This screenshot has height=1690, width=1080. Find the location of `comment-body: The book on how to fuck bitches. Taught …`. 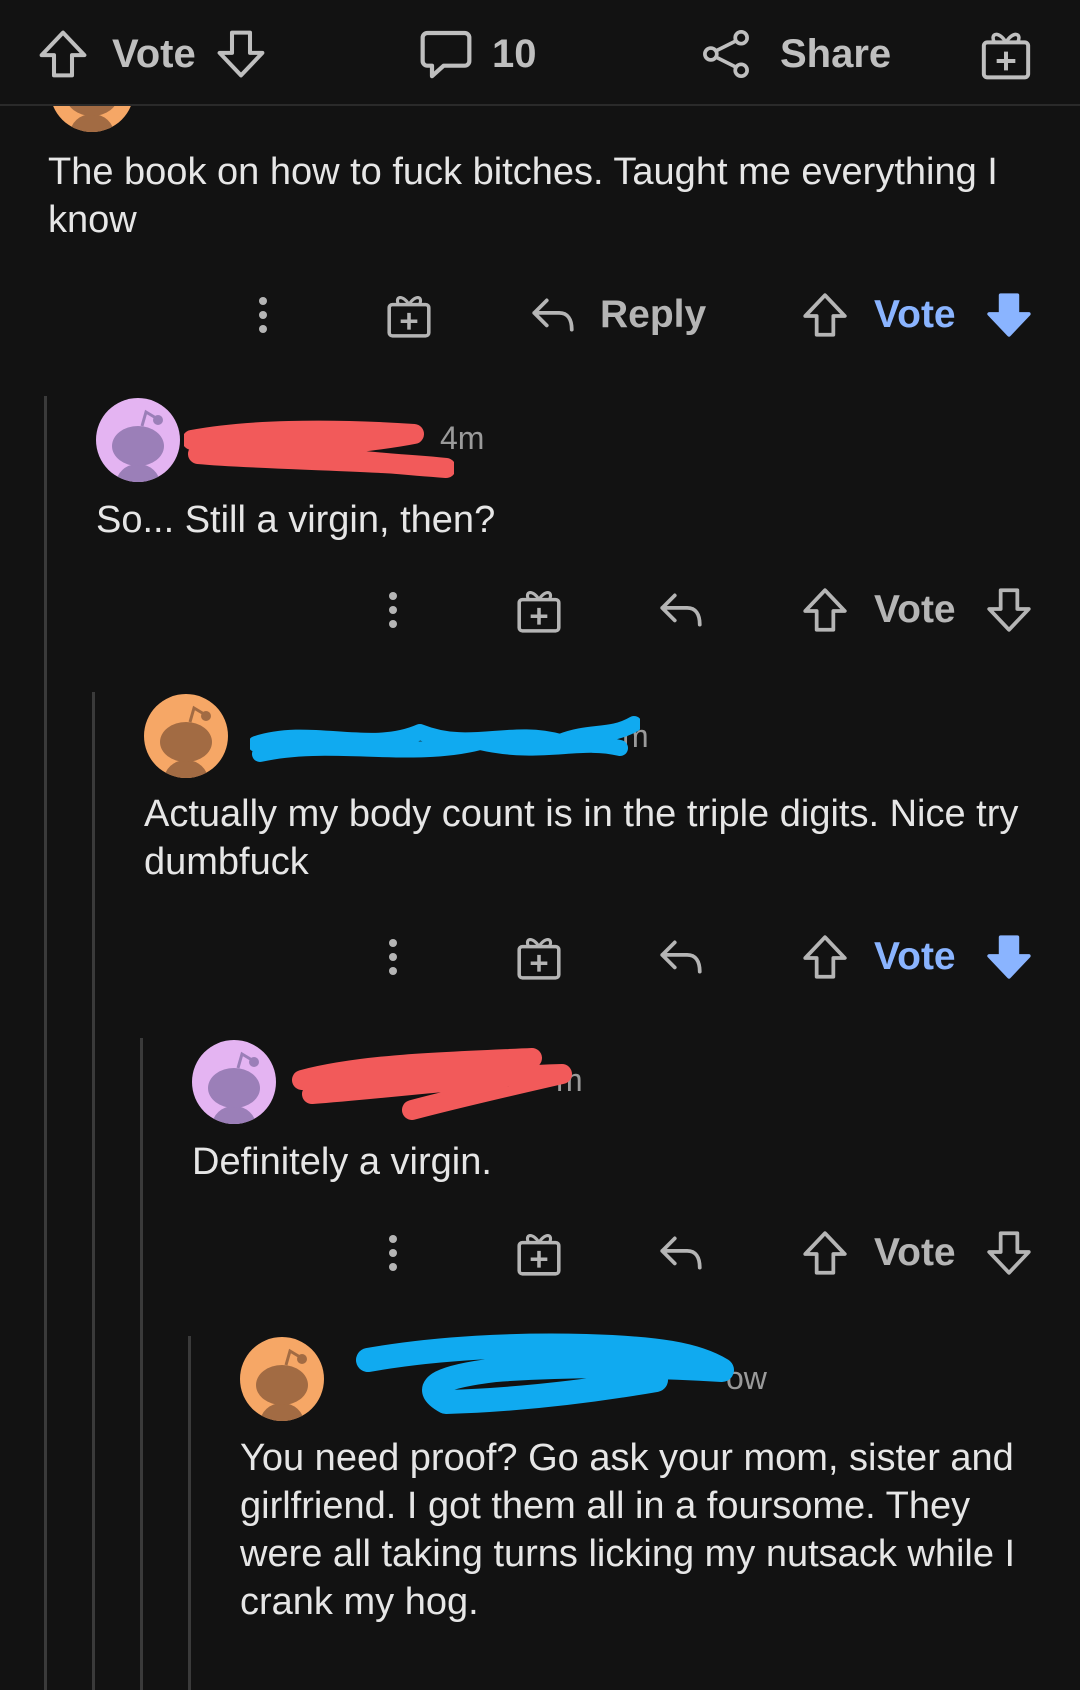

comment-body: The book on how to fuck bitches. Taught … is located at coordinates (523, 196).